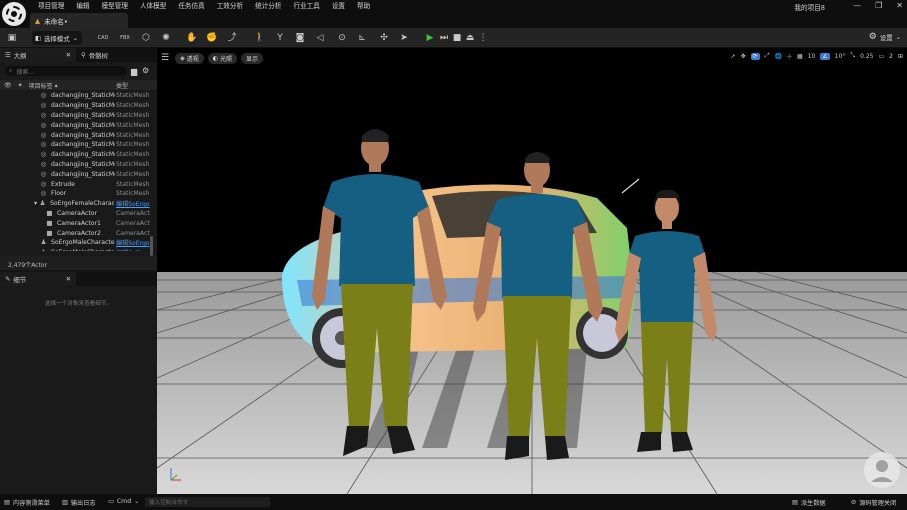  What do you see at coordinates (404, 38) in the screenshot?
I see `send-icon: ➤` at bounding box center [404, 38].